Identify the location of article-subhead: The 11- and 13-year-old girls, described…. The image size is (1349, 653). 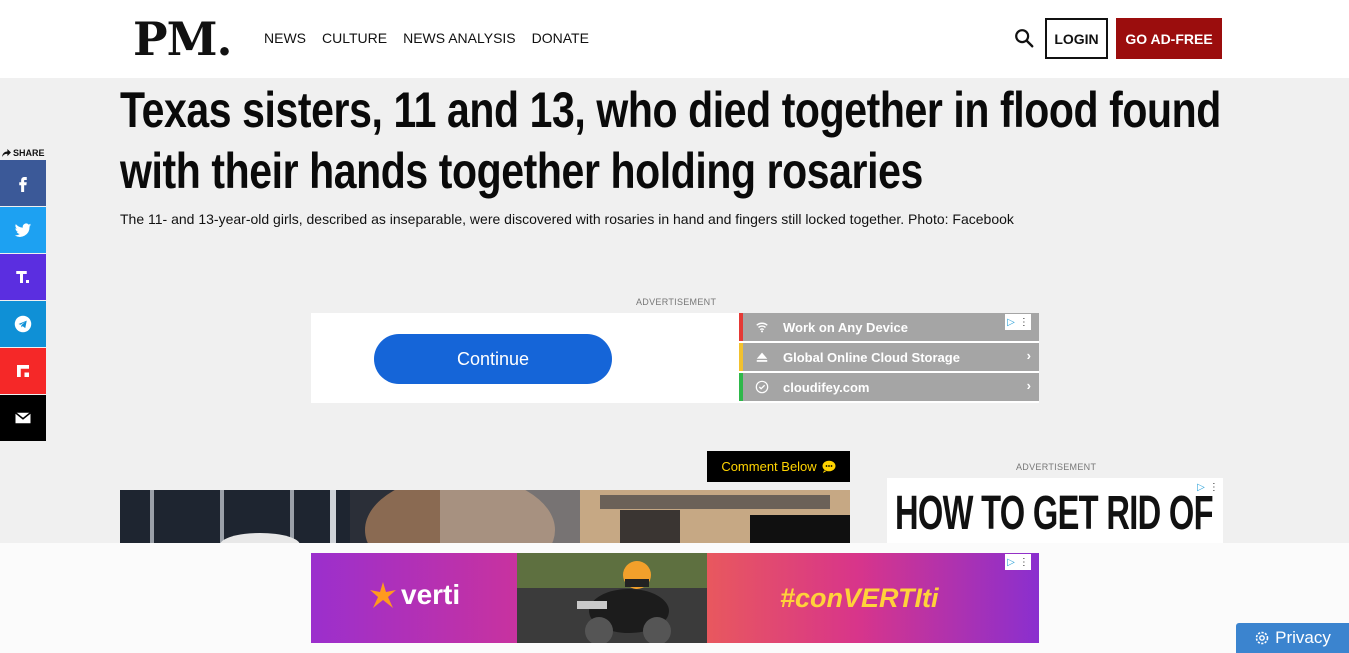
(567, 219).